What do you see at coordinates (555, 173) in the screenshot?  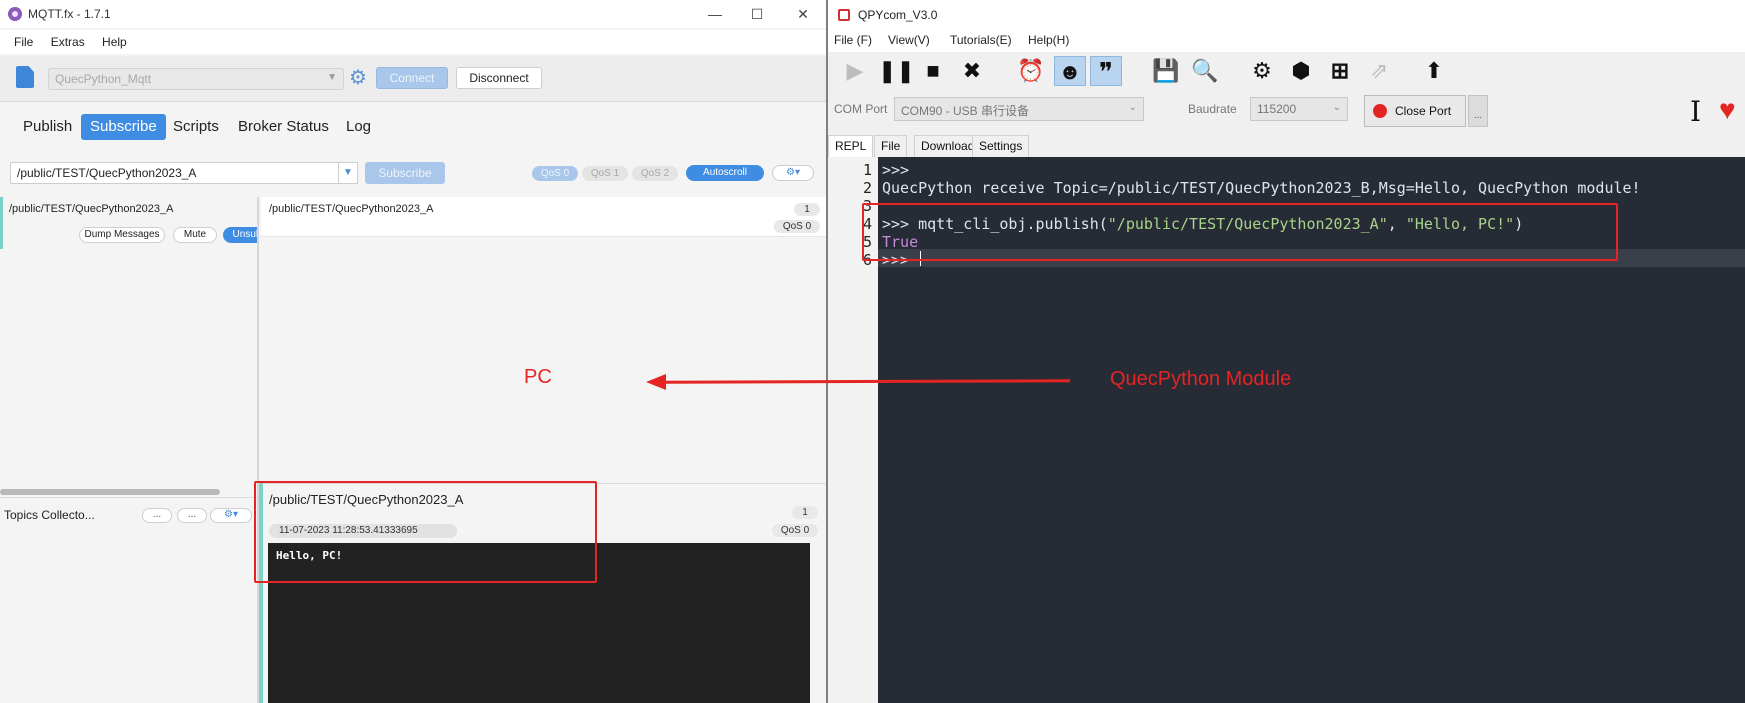 I see `qos0-toggle: QoS 0` at bounding box center [555, 173].